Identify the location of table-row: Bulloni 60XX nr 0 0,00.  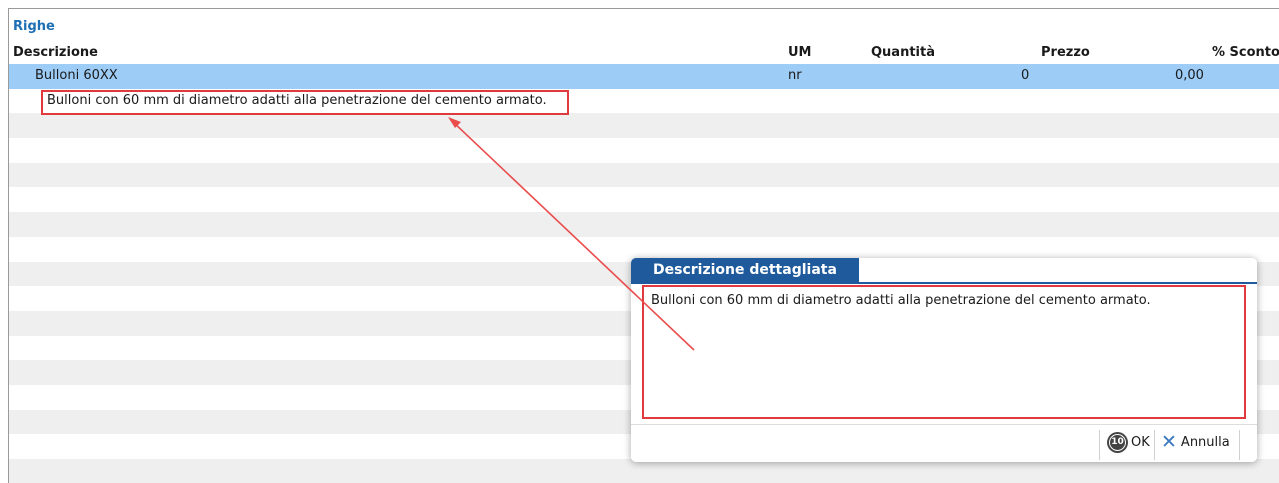
(644, 76).